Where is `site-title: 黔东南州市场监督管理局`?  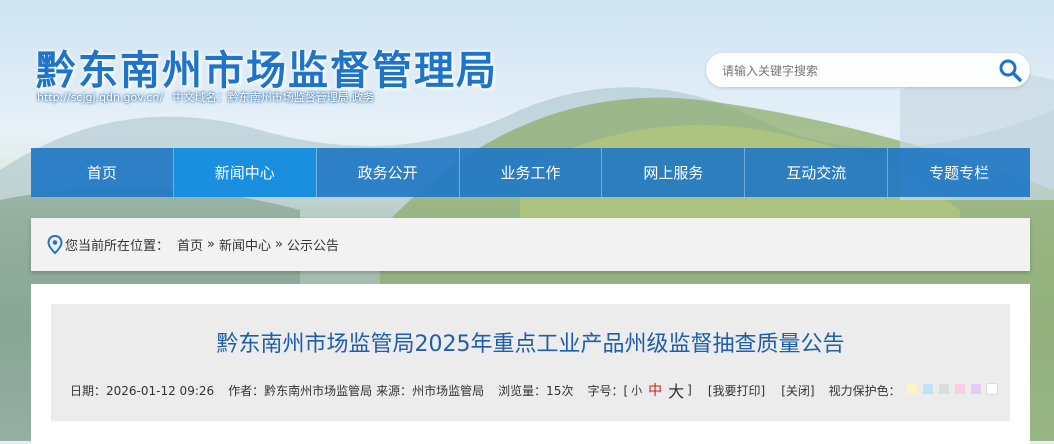 site-title: 黔东南州市场监督管理局 is located at coordinates (267, 71).